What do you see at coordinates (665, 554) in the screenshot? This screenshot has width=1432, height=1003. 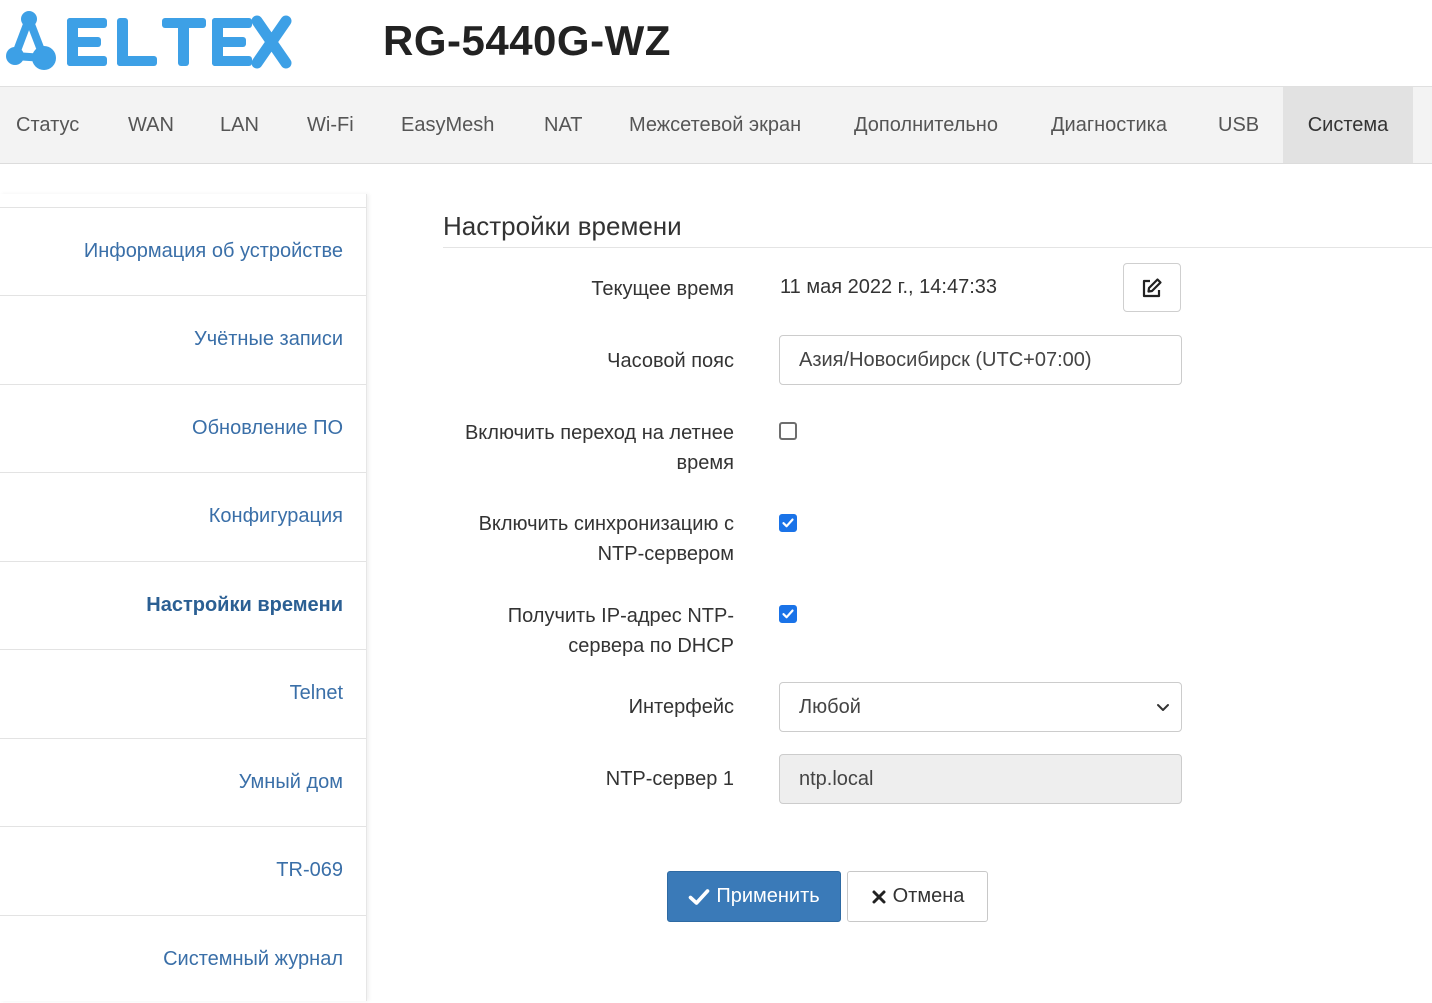 I see `ntp-sync-label-line2: NTP-сервером` at bounding box center [665, 554].